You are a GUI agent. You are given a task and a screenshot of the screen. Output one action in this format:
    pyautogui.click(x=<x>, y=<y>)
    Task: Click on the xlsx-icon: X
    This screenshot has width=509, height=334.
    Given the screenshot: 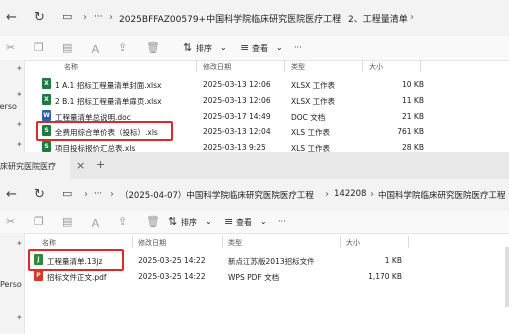 What is the action you would take?
    pyautogui.click(x=46, y=99)
    